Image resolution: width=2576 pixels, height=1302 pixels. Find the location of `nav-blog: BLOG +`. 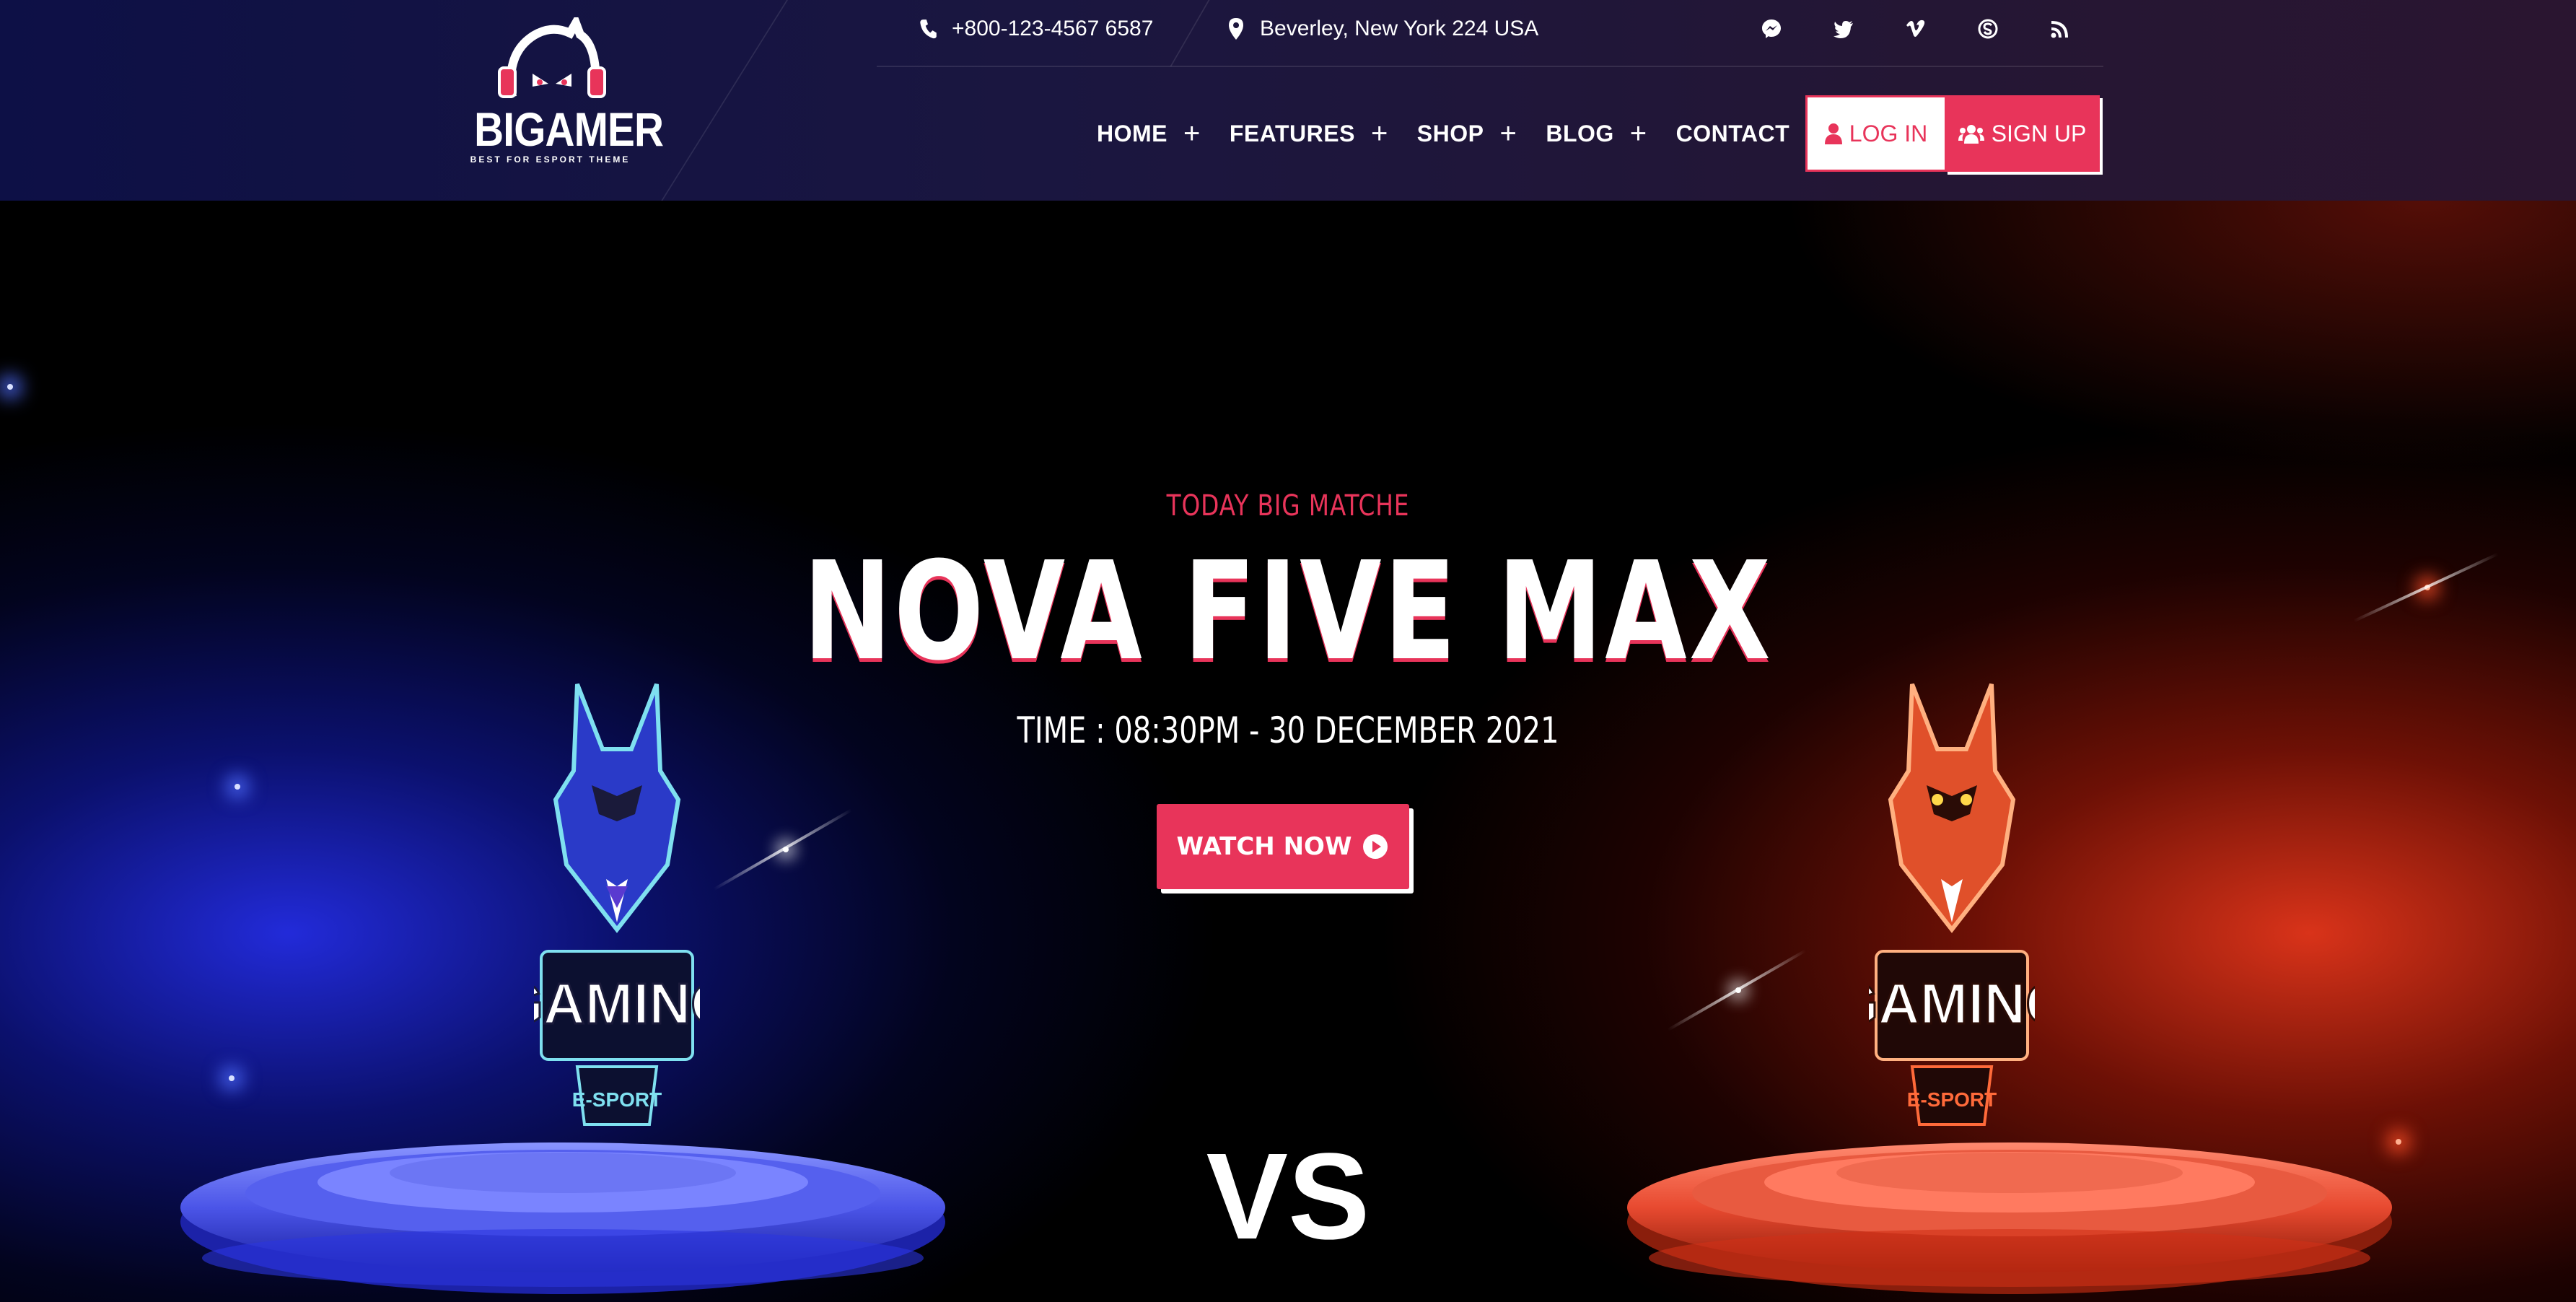

nav-blog: BLOG + is located at coordinates (1597, 133).